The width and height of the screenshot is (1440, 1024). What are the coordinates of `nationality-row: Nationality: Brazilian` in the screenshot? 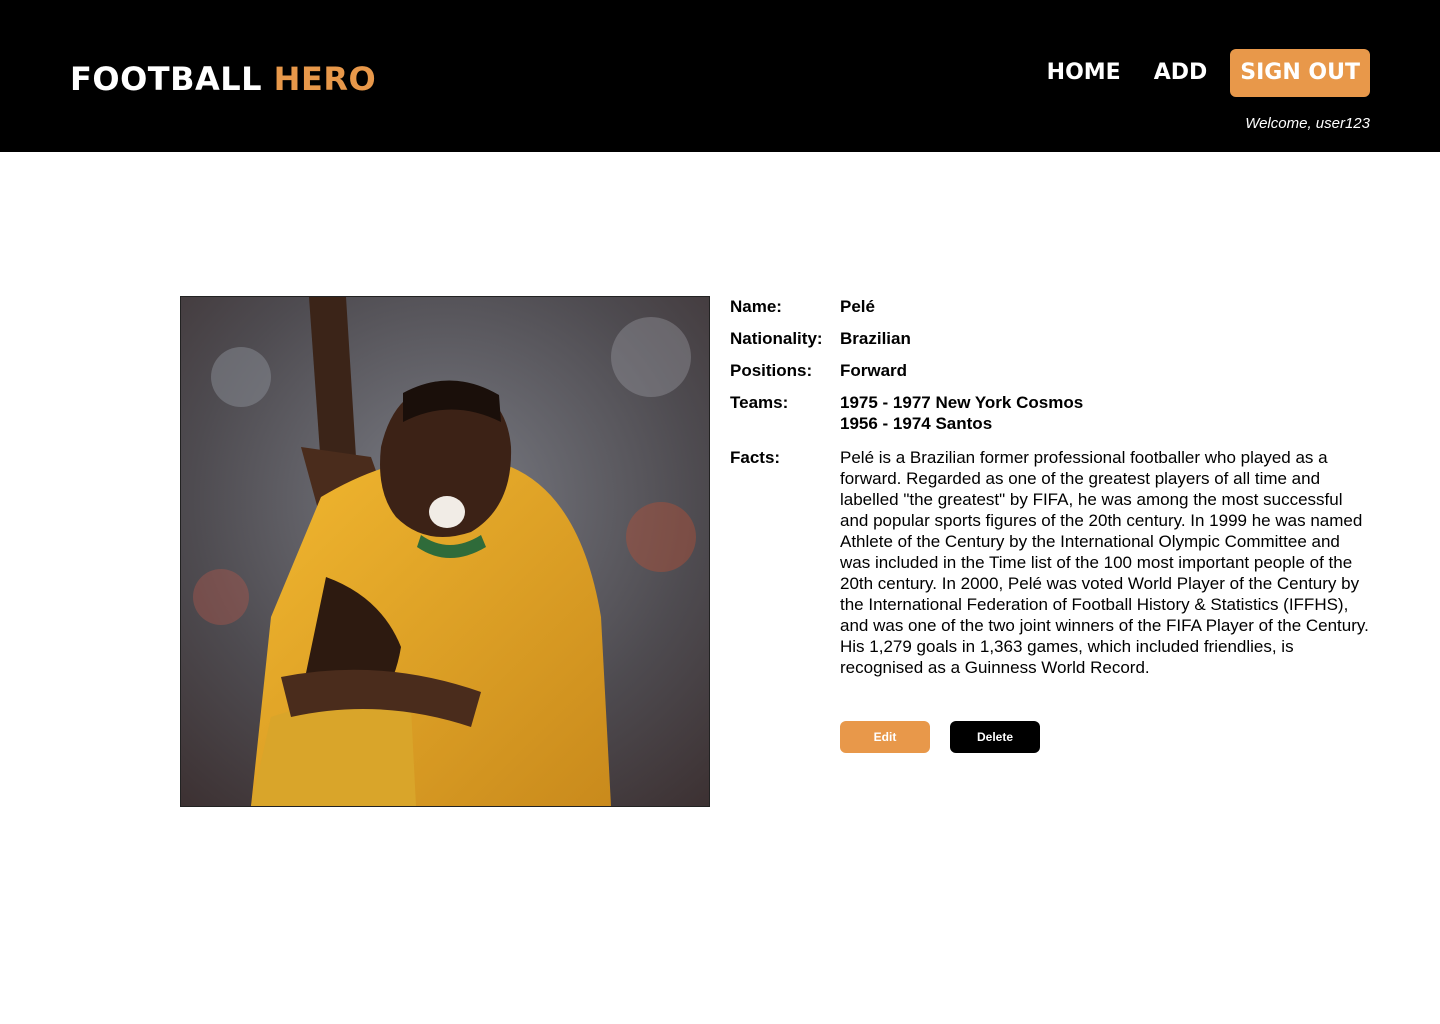 It's located at (1050, 338).